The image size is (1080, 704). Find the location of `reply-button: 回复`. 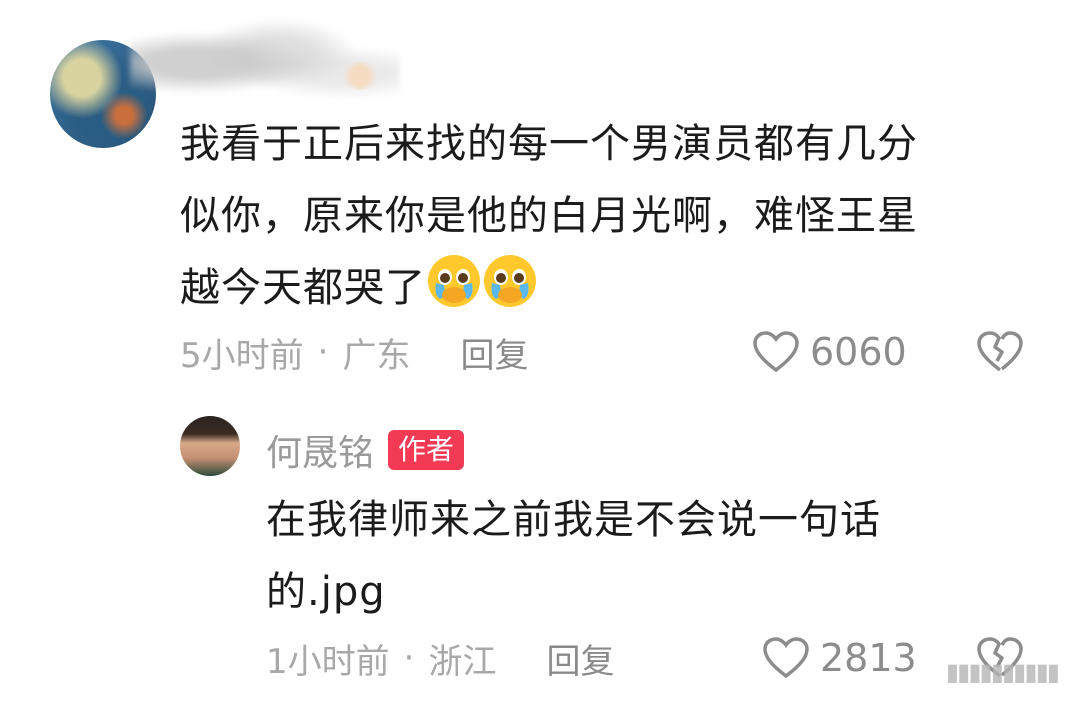

reply-button: 回复 is located at coordinates (494, 352).